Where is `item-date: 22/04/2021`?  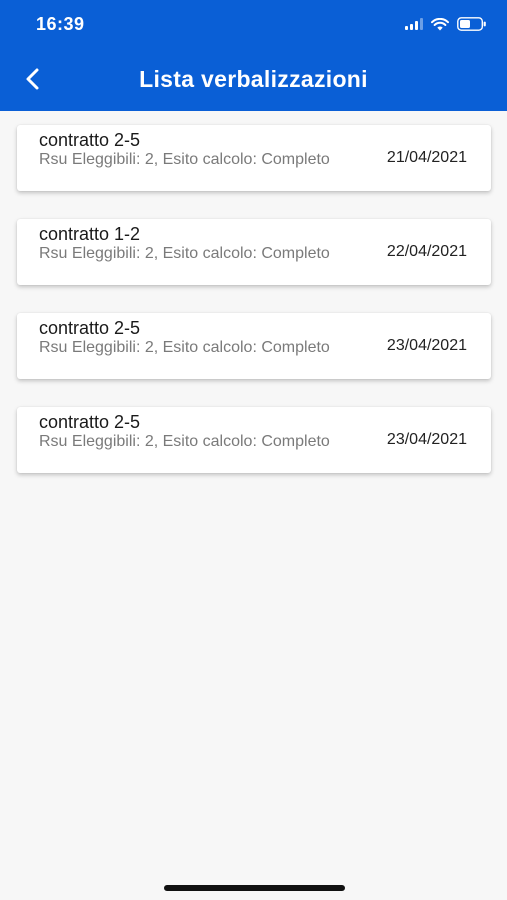 item-date: 22/04/2021 is located at coordinates (426, 251).